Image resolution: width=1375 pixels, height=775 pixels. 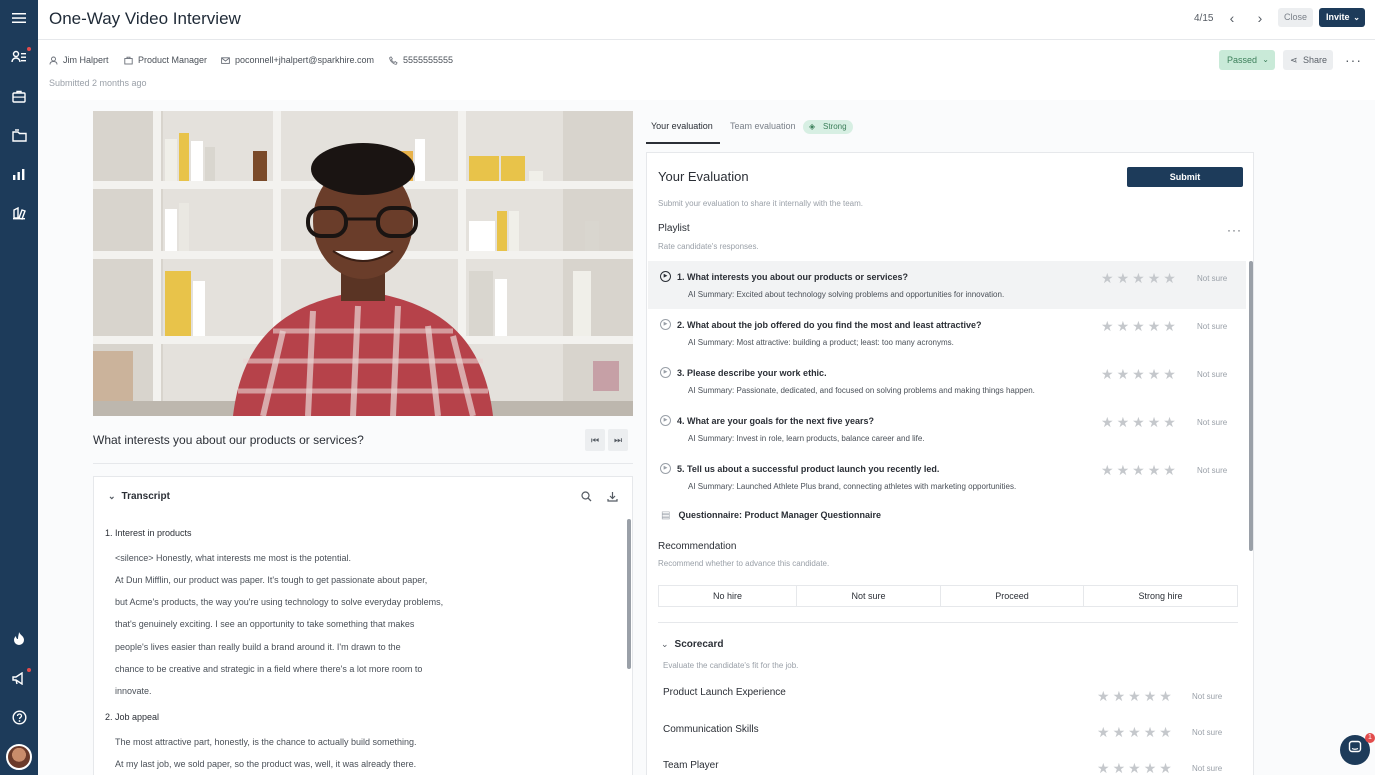 I want to click on previous-chevron-icon: ‹, so click(x=1232, y=18).